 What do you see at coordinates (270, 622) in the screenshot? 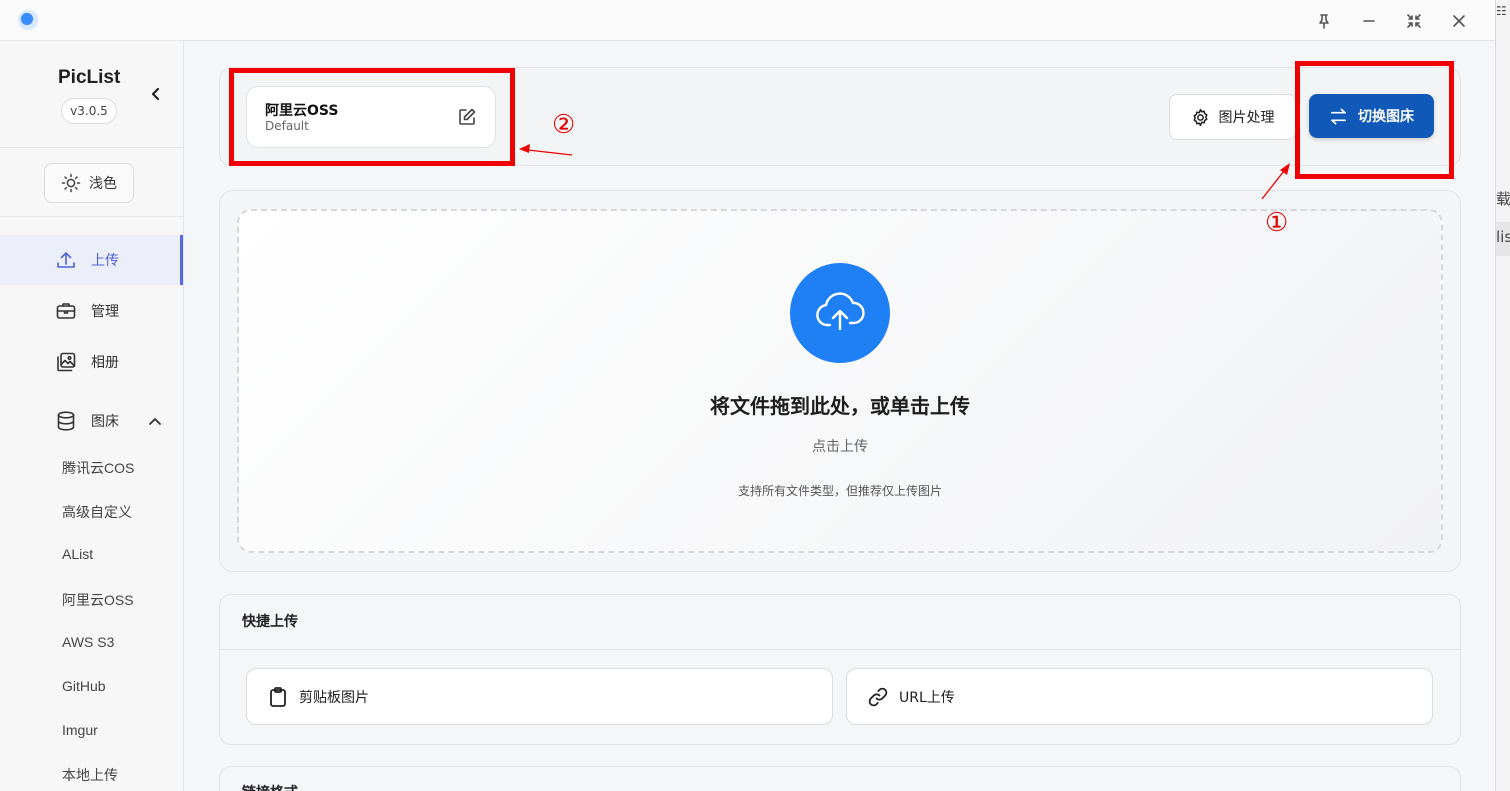
I see `quick-upload-title: 快捷上传` at bounding box center [270, 622].